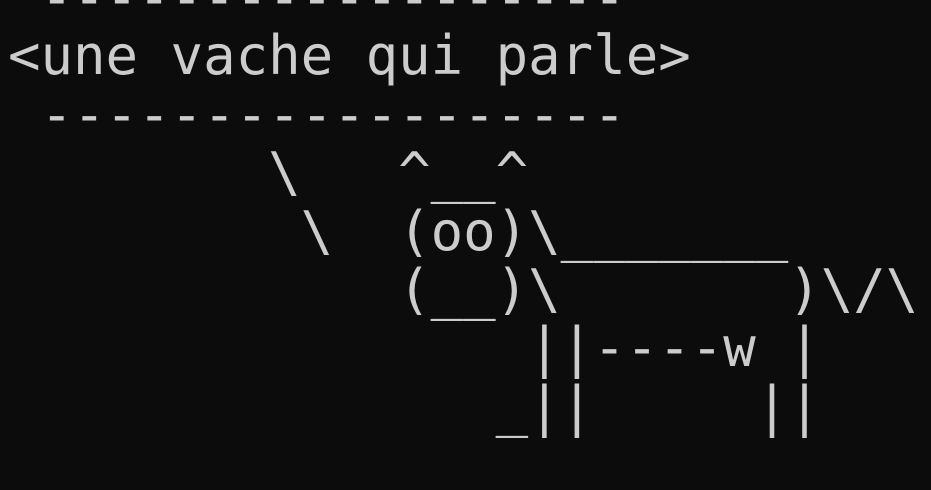  What do you see at coordinates (349, 56) in the screenshot?
I see `speech-bubble-text: <une vache qui parle>` at bounding box center [349, 56].